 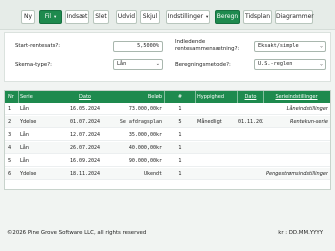 I want to click on initial-compounding-label-line2: rentesammensætning?:, so click(x=207, y=48).